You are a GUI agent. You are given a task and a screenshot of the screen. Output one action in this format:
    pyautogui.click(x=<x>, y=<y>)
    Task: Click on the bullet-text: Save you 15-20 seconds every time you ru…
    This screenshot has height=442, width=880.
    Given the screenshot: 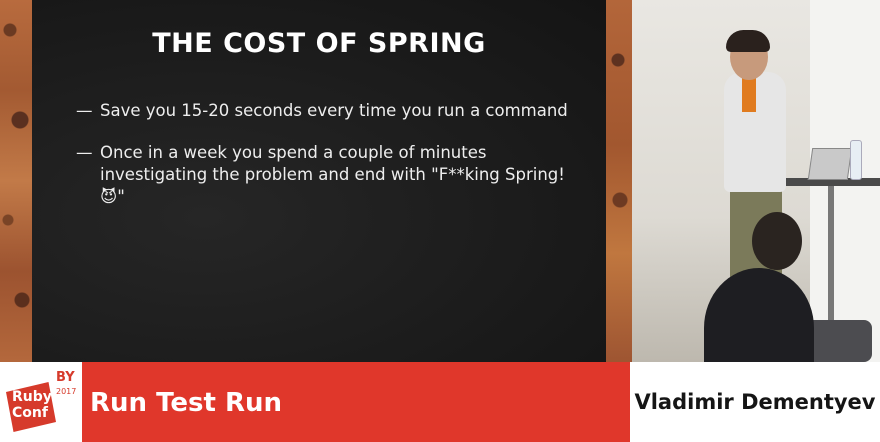 What is the action you would take?
    pyautogui.click(x=334, y=110)
    